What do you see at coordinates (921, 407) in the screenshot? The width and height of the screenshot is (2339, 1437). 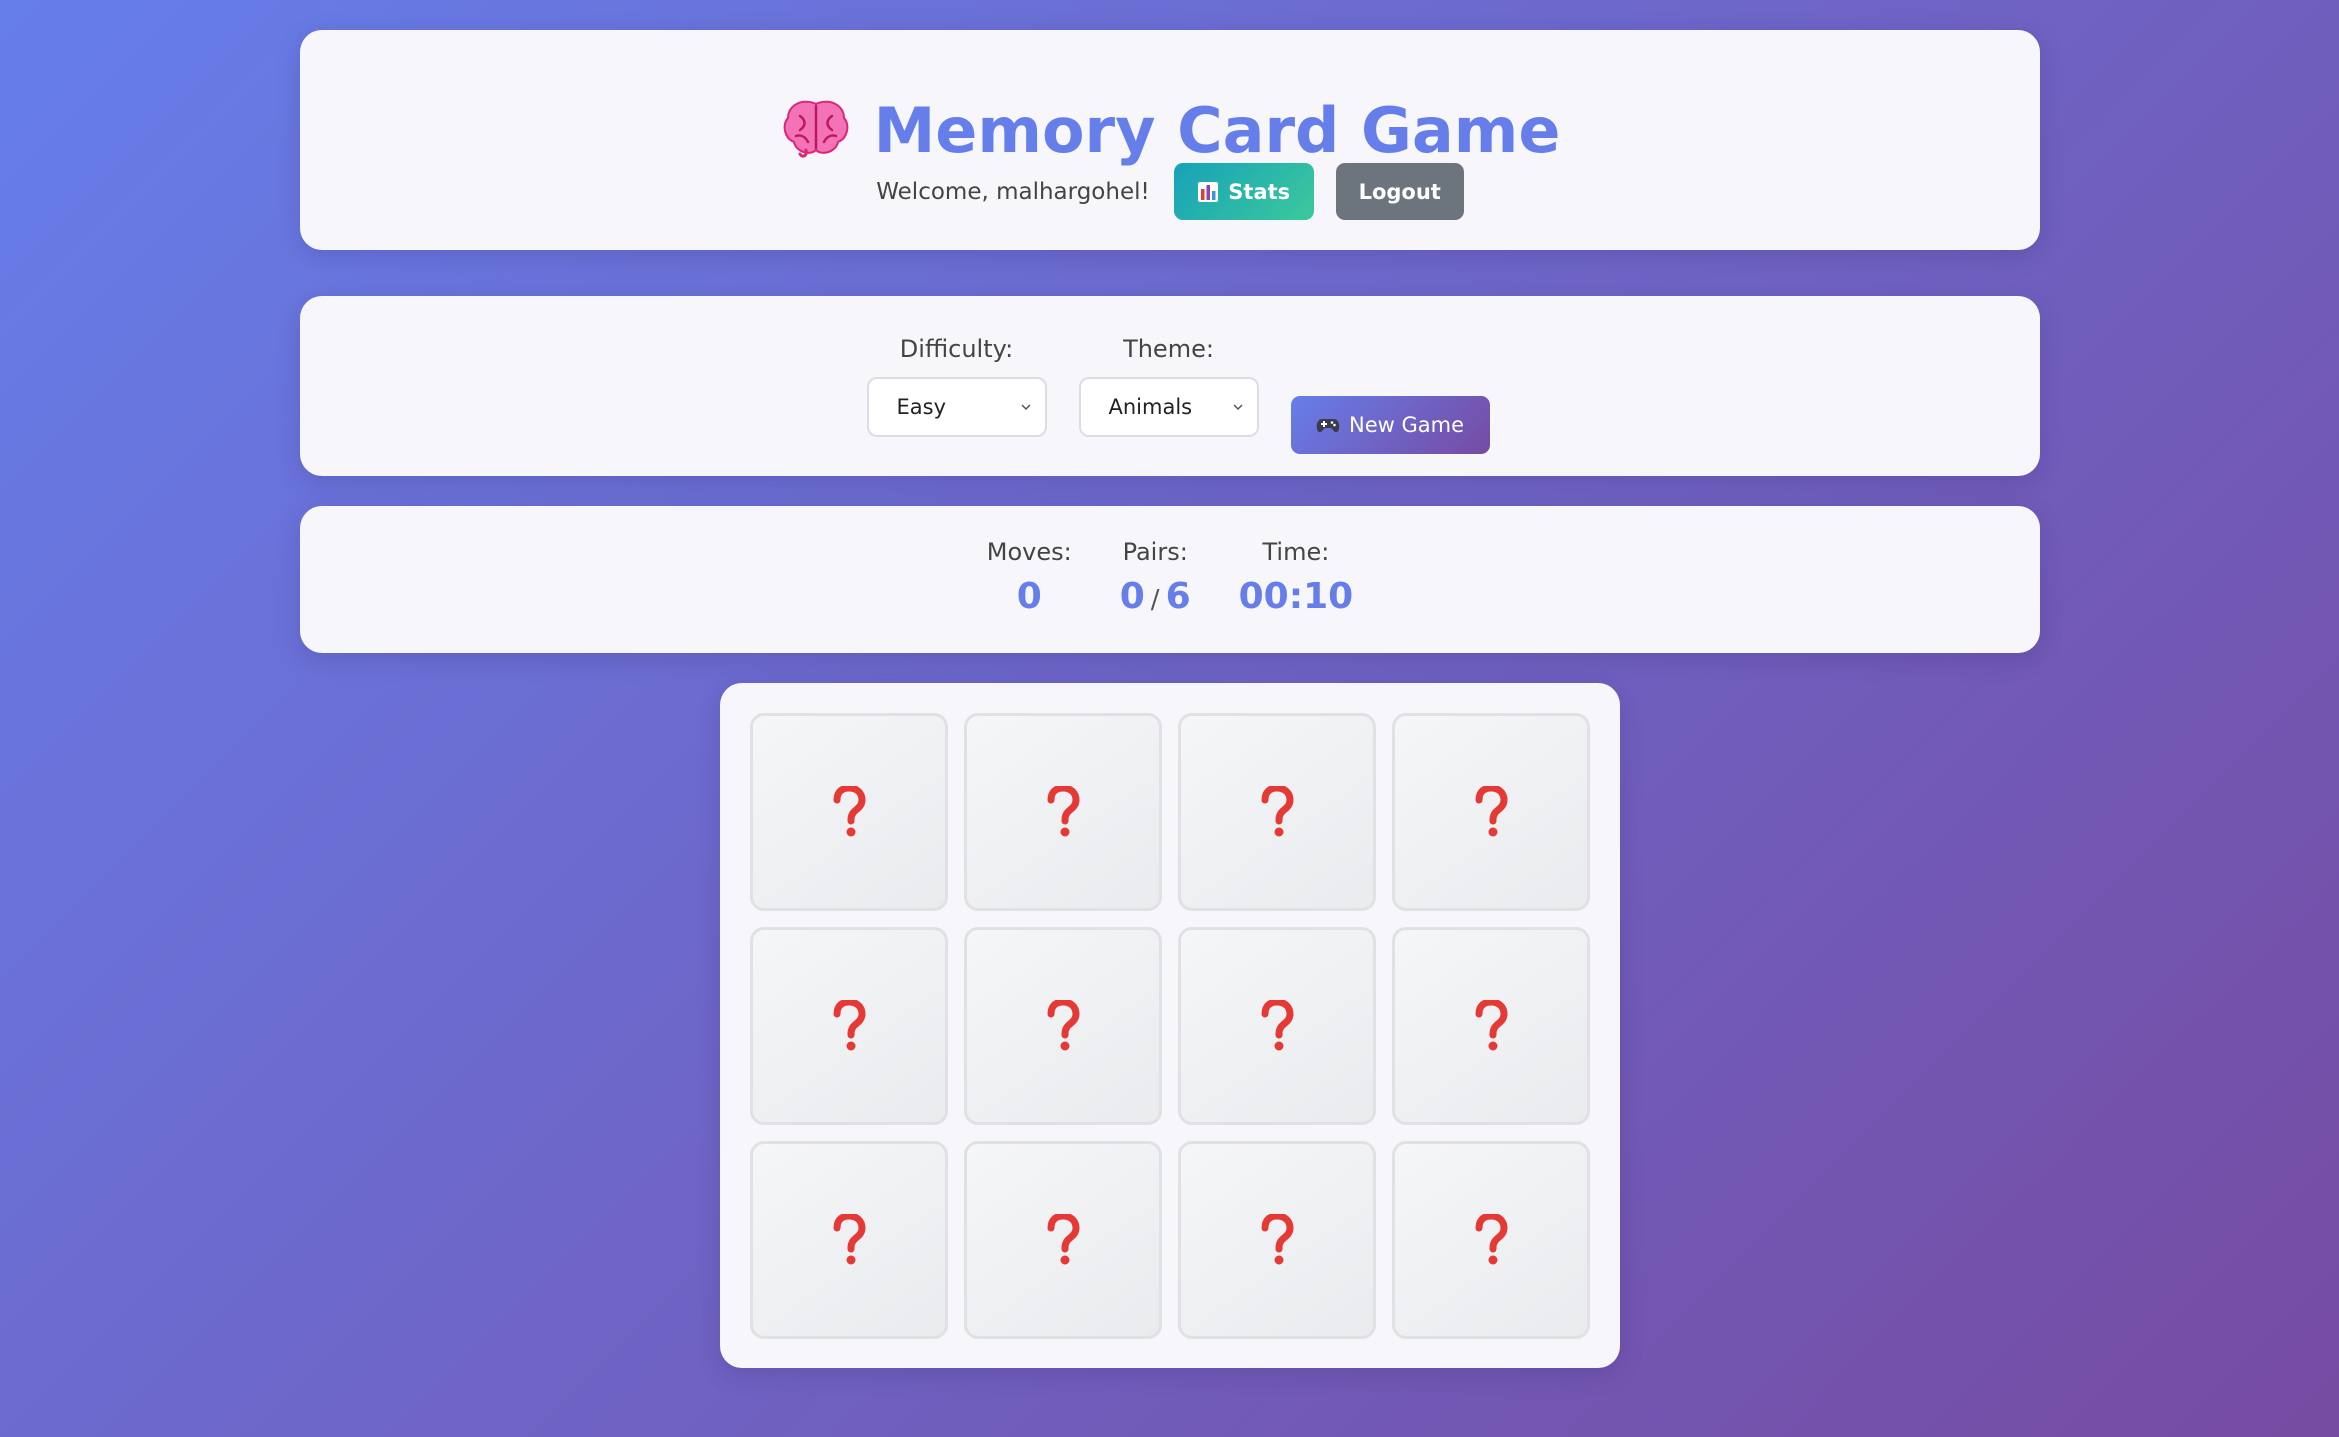 I see `difficulty-value: Easy` at bounding box center [921, 407].